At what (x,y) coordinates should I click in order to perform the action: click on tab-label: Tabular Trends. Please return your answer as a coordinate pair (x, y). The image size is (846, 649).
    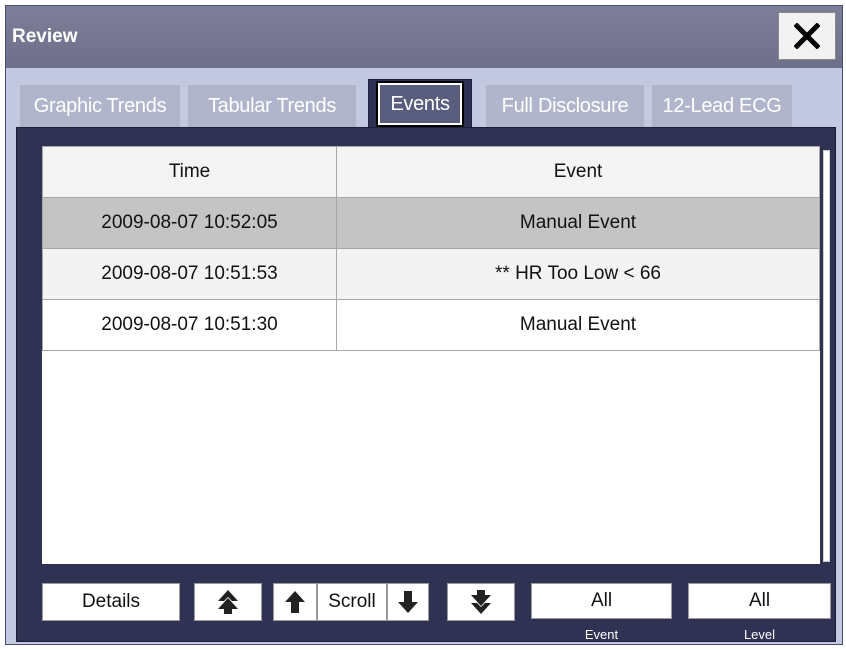
    Looking at the image, I should click on (272, 105).